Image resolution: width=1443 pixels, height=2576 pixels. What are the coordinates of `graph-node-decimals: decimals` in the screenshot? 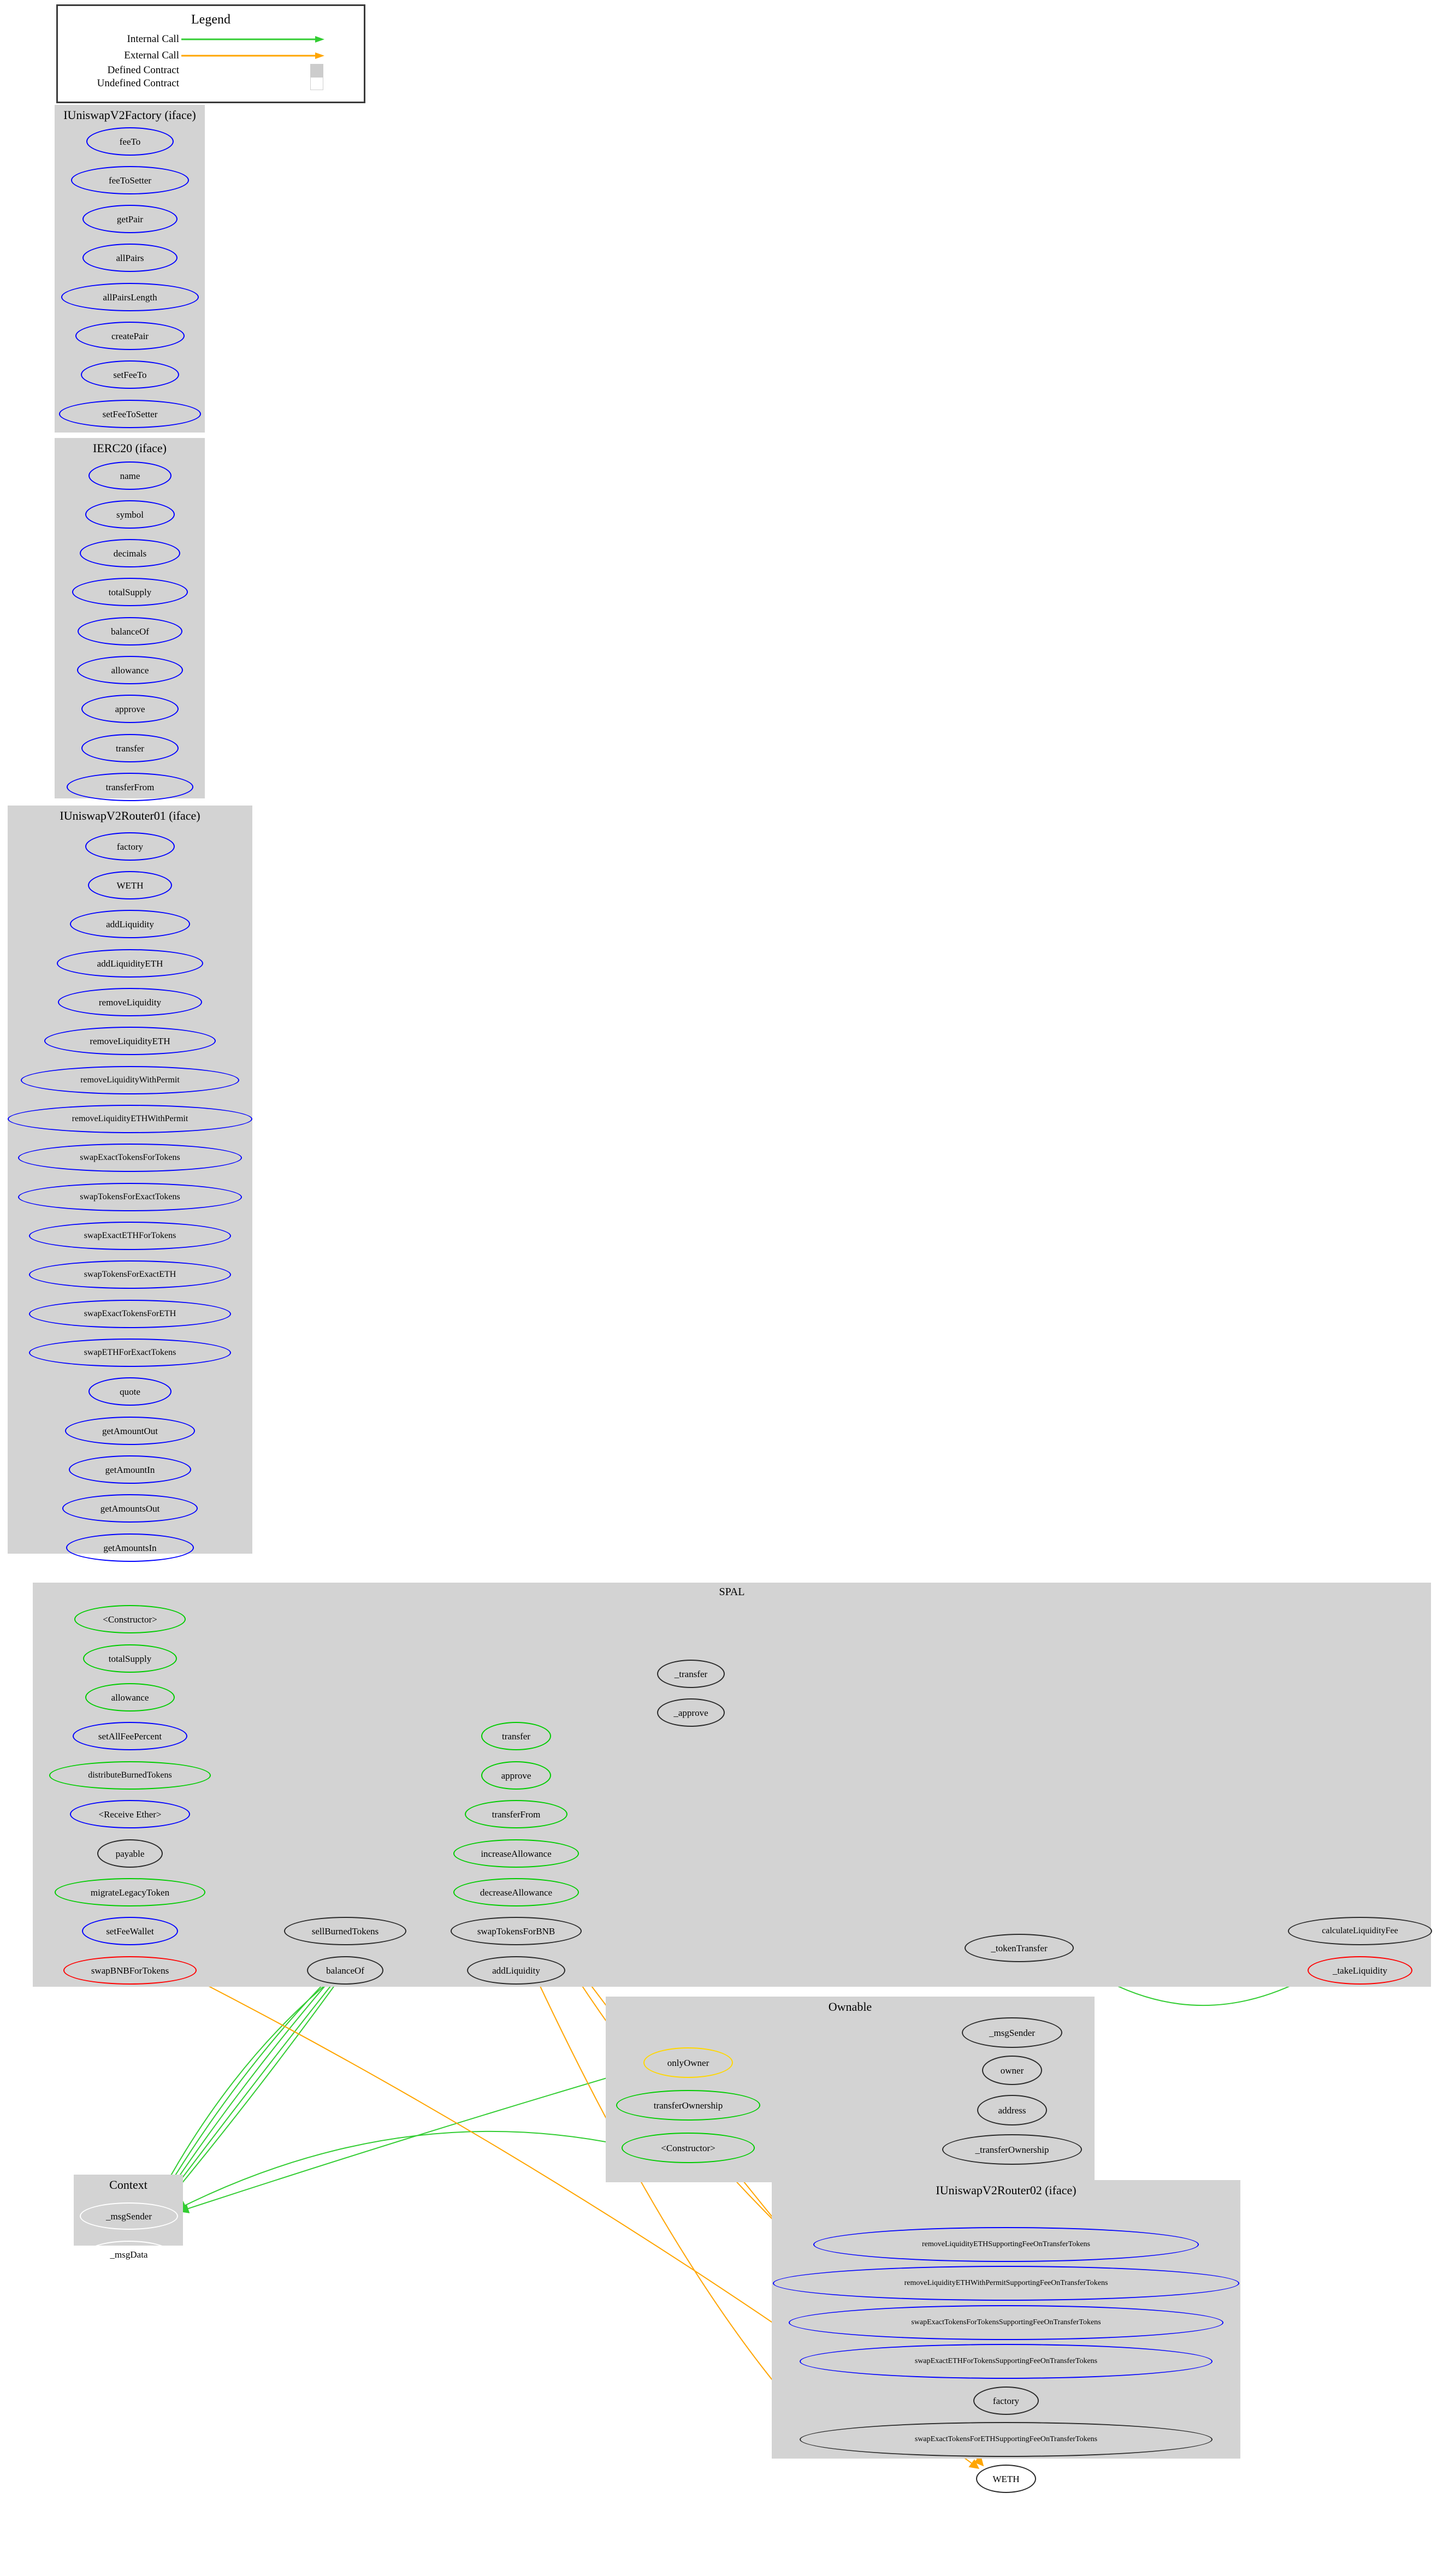 It's located at (130, 553).